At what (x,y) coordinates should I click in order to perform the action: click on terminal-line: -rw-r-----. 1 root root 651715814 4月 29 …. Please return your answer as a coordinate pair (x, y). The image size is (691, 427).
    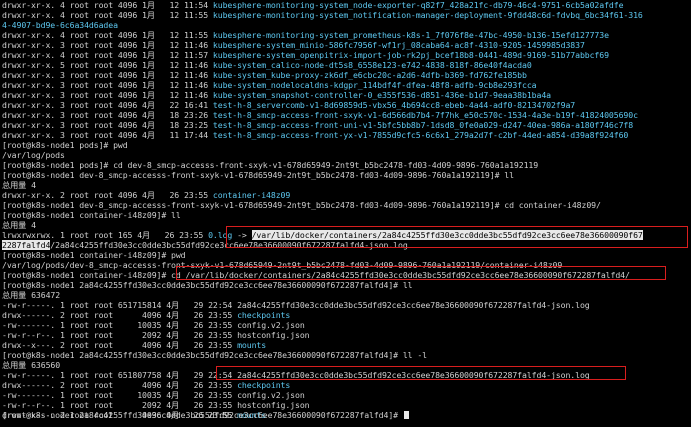
    Looking at the image, I should click on (296, 305).